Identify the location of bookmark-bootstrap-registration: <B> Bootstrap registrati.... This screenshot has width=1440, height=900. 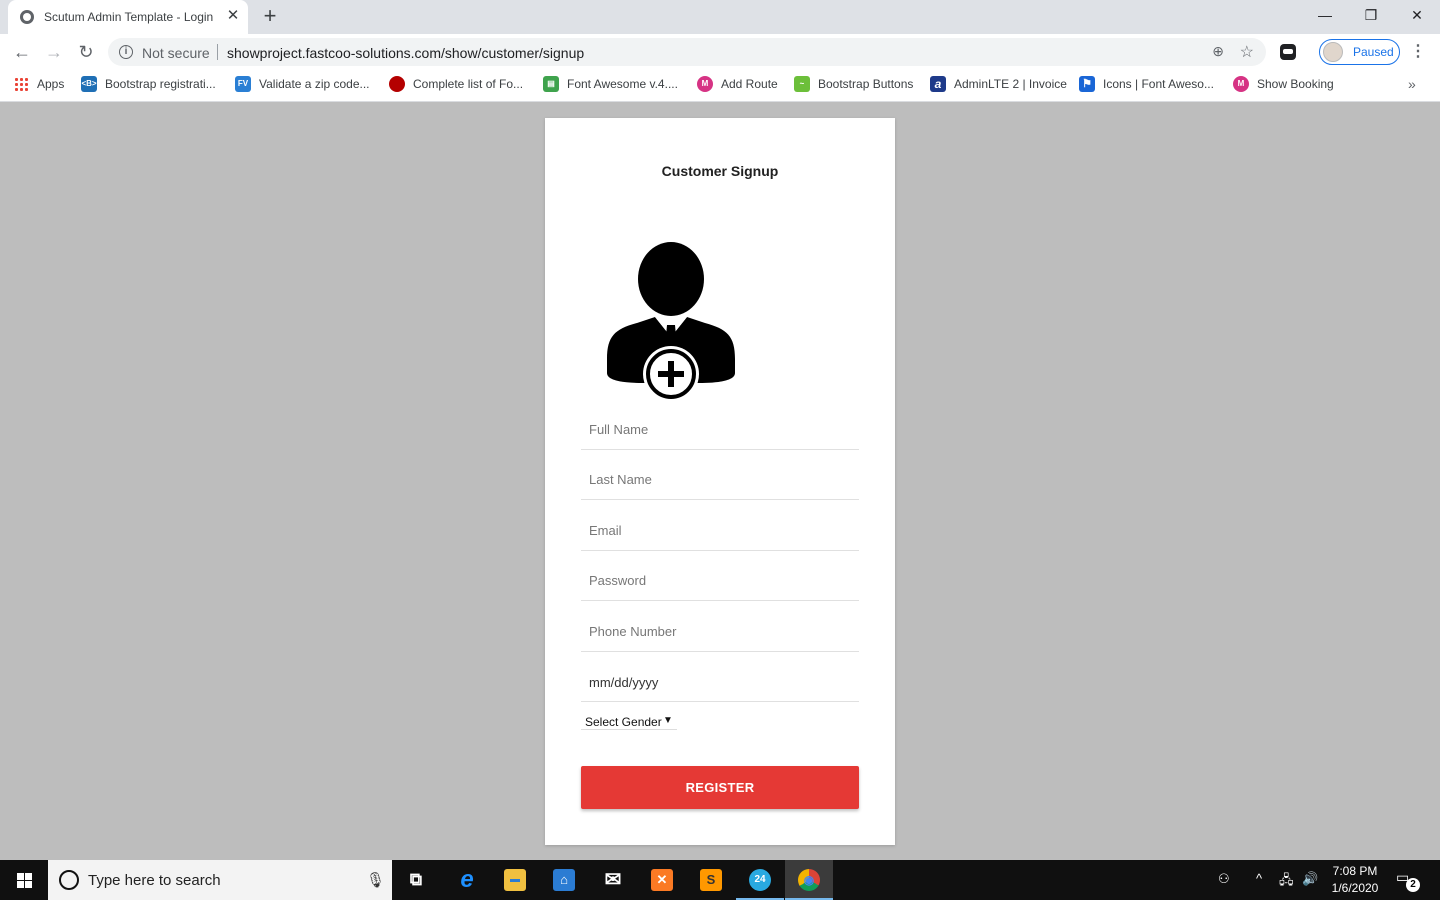
(148, 86).